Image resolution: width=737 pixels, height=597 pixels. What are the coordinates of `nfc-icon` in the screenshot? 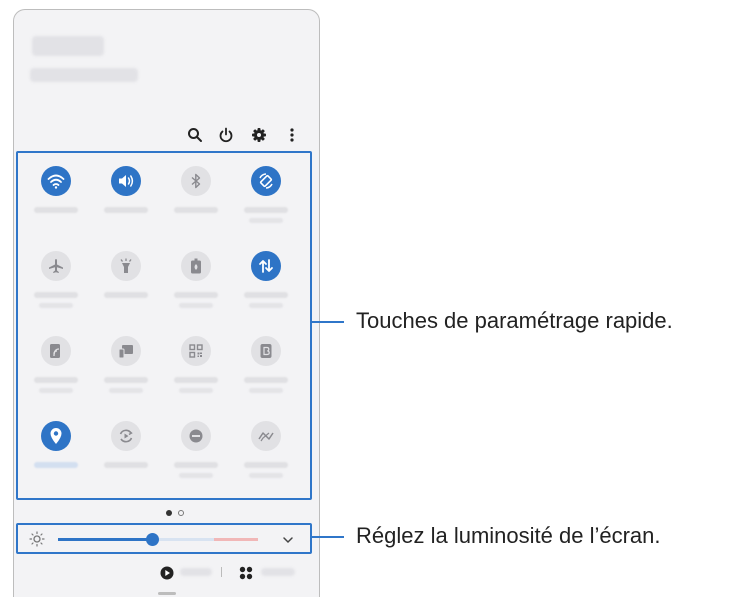 It's located at (266, 436).